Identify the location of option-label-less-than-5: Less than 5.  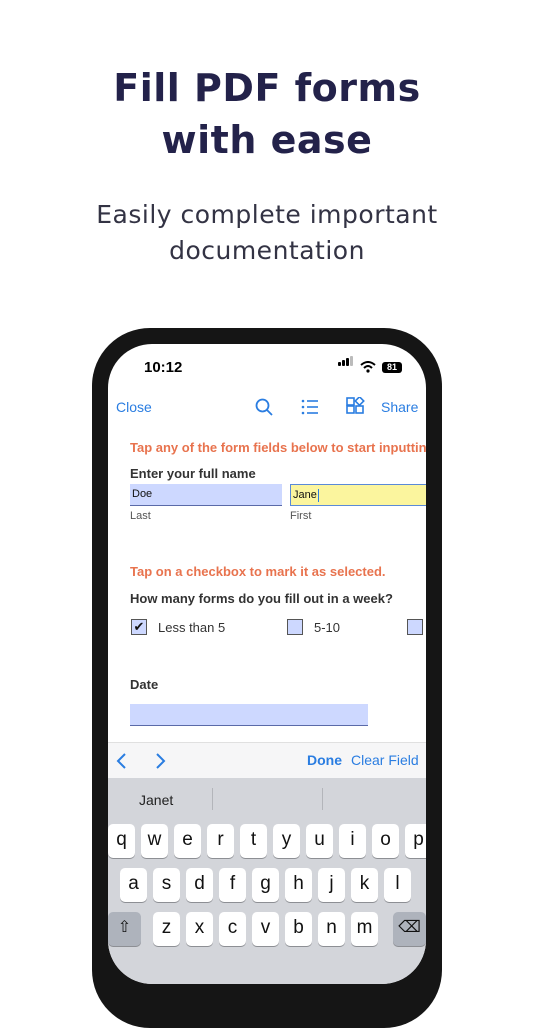
(192, 627).